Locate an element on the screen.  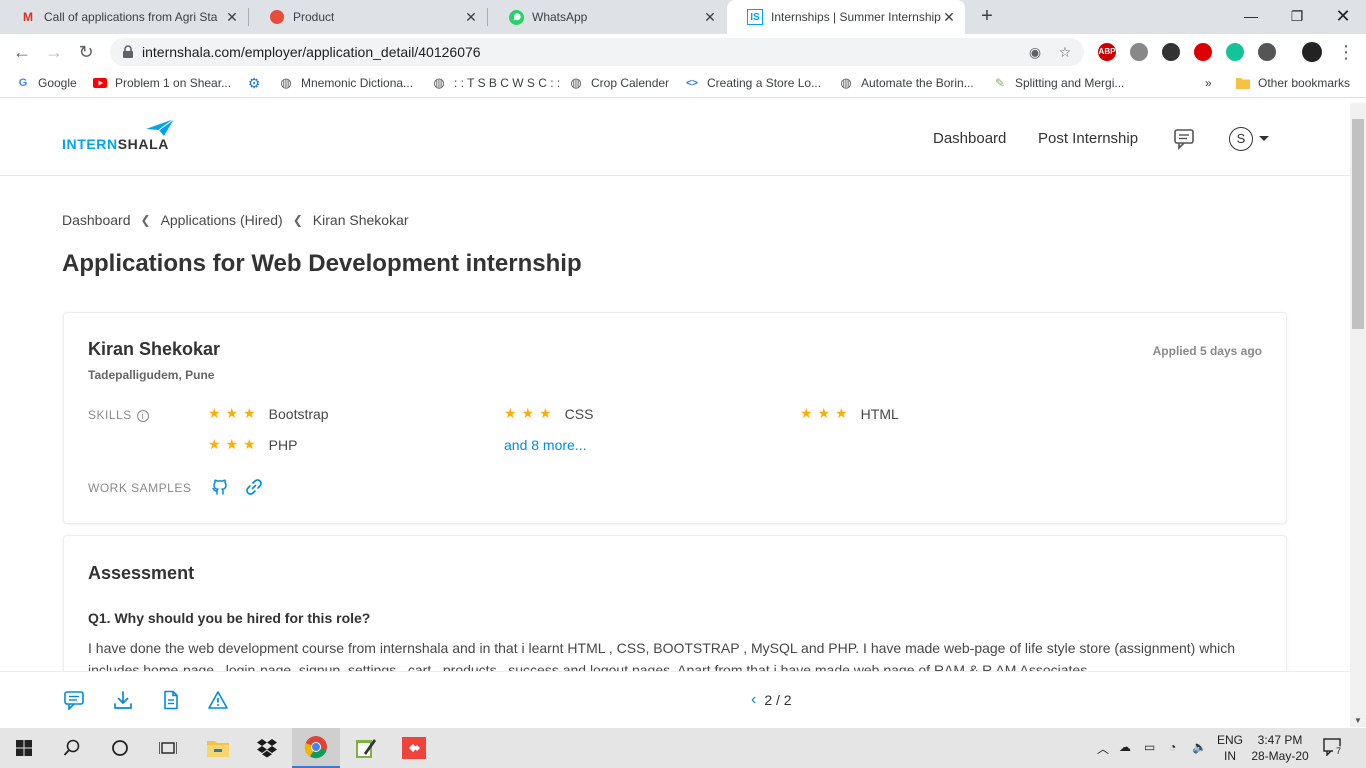
bookmark-other: Other bookmarks is located at coordinates (1293, 83).